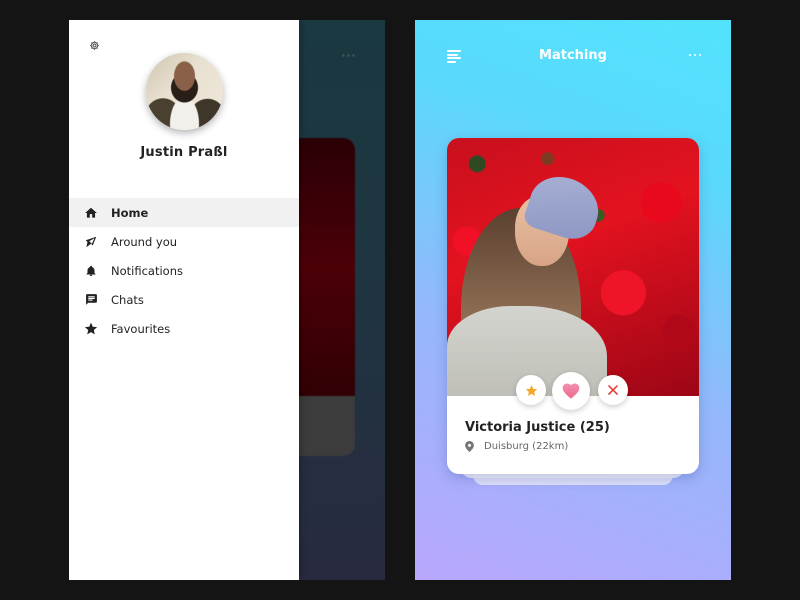  I want to click on header: Matching, so click(573, 55).